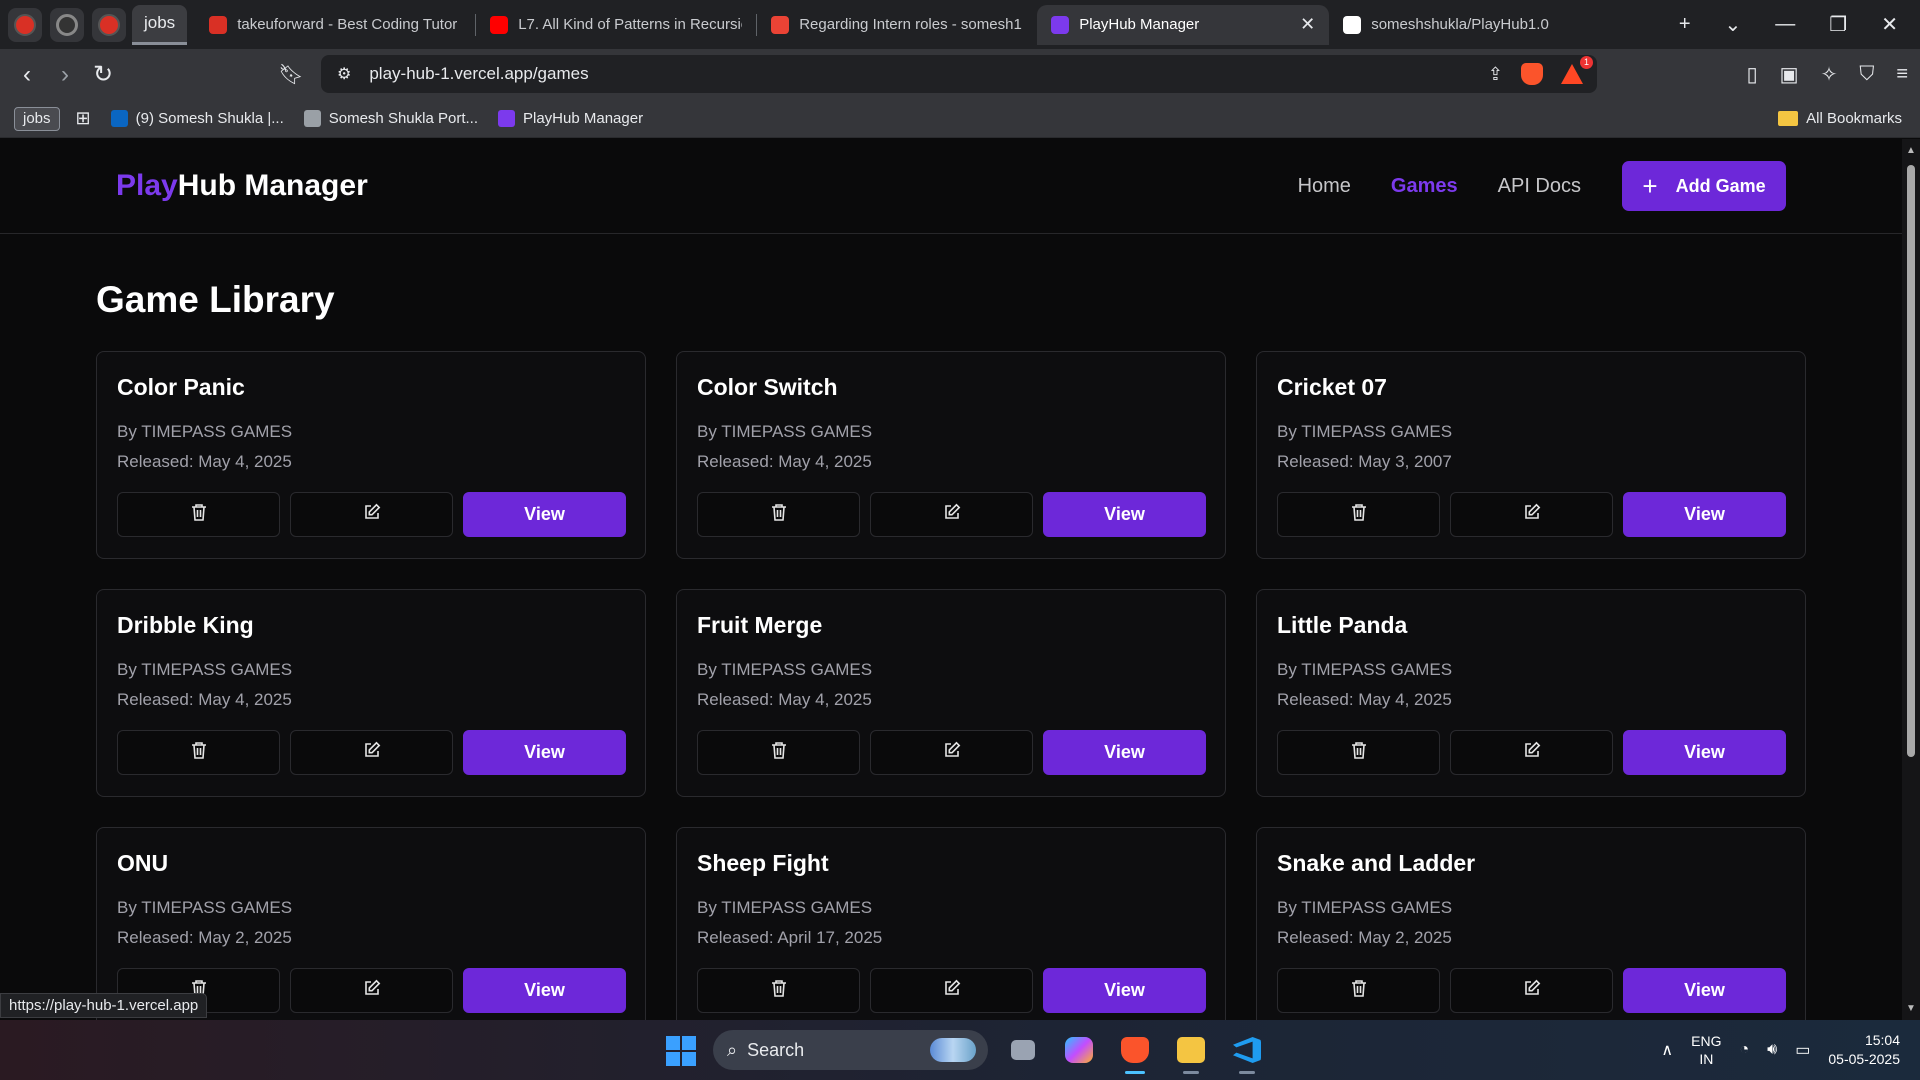 This screenshot has width=1920, height=1080. Describe the element at coordinates (1889, 24) in the screenshot. I see `close-window-icon: ✕` at that location.